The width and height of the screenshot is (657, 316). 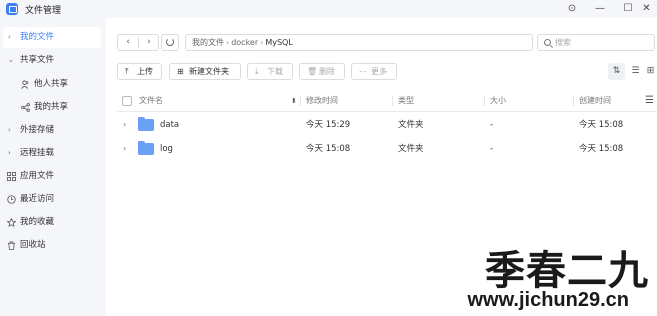 I want to click on apps-icon, so click(x=11, y=176).